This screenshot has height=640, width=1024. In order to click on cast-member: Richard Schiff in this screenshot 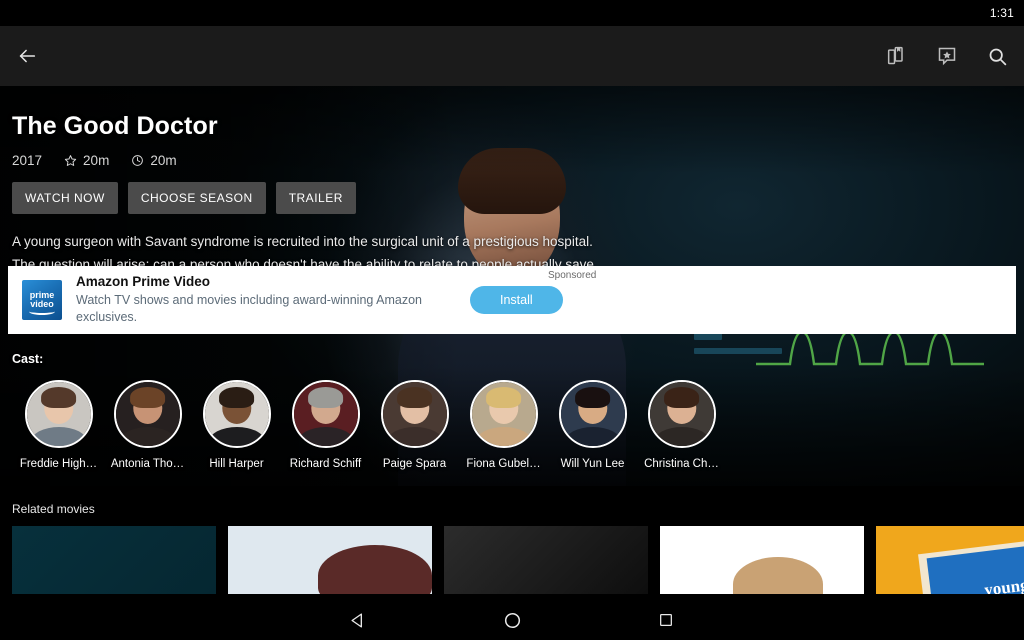, I will do `click(325, 425)`.